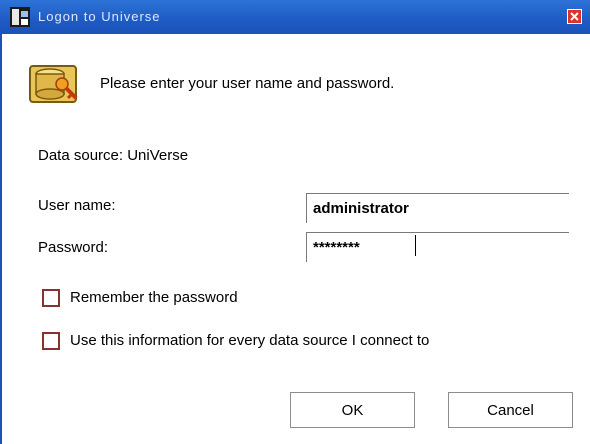 The width and height of the screenshot is (590, 444). What do you see at coordinates (437, 208) in the screenshot?
I see `username-field` at bounding box center [437, 208].